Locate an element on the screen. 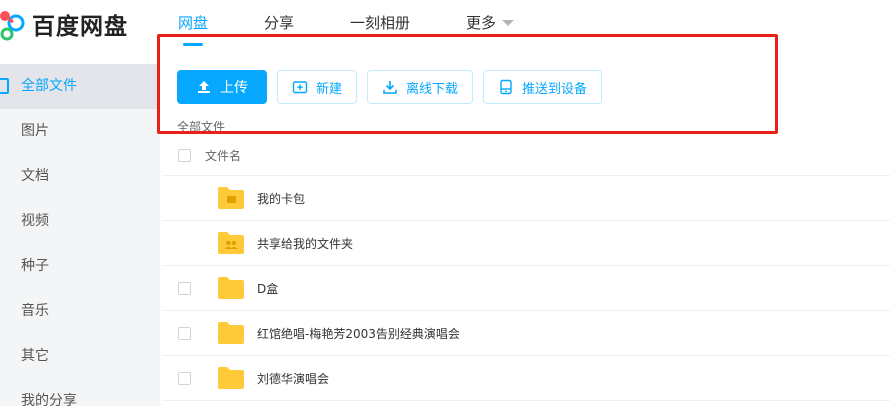  file-row: D盒 is located at coordinates (526, 288).